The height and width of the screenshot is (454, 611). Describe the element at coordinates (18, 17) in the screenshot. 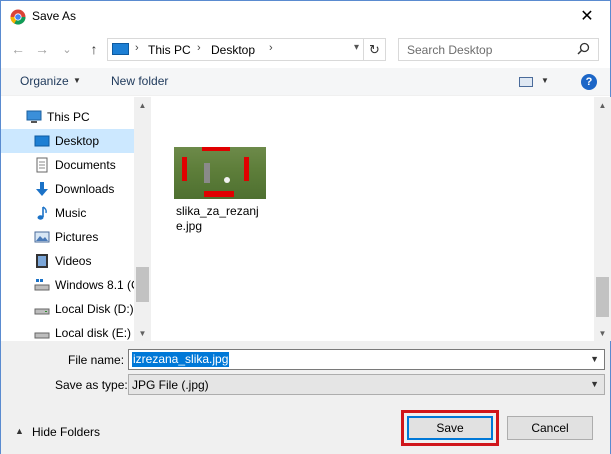

I see `chrome-icon` at that location.